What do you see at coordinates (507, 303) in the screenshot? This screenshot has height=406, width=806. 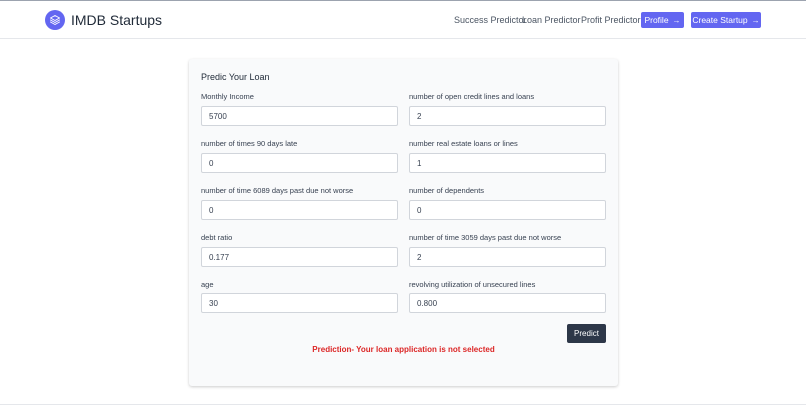 I see `revolving-utilization-input: 0.800` at bounding box center [507, 303].